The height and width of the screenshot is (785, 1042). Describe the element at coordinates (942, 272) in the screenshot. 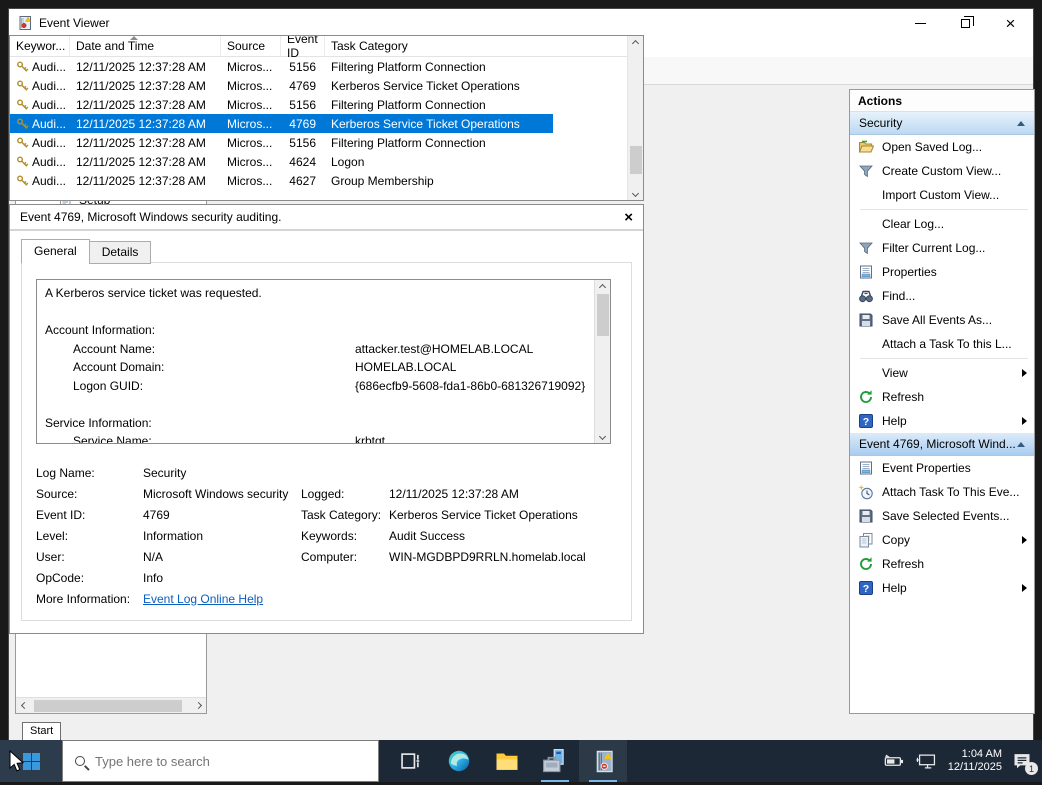

I see `action-properties: Properties` at that location.